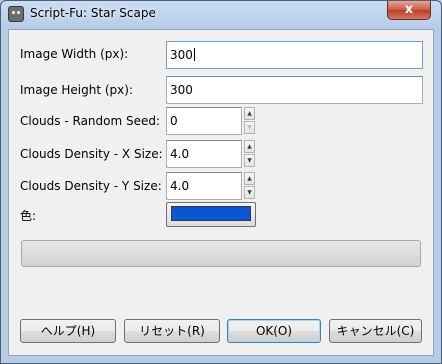 This screenshot has width=442, height=364. I want to click on density-x-down-button: ▼, so click(249, 160).